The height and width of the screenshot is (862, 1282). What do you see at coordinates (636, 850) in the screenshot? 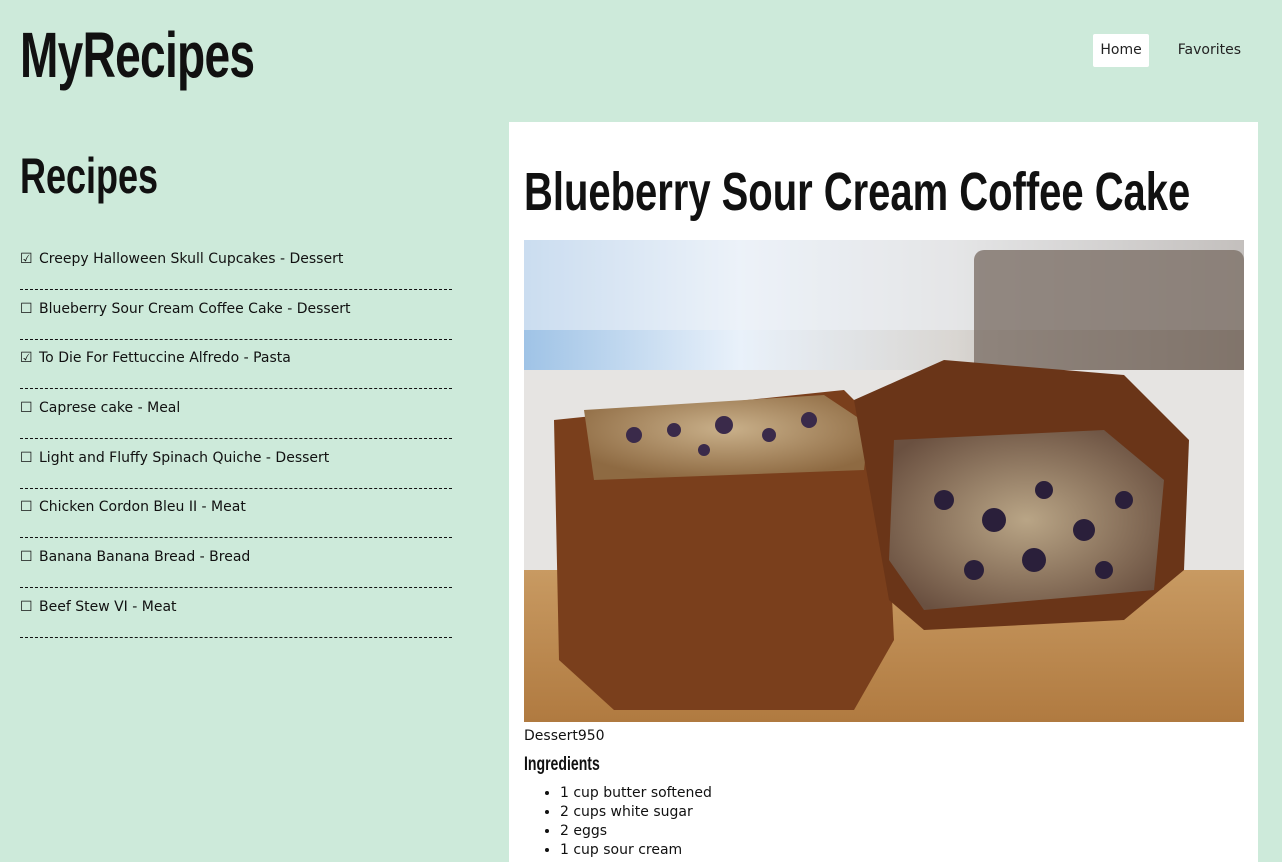
I see `ingredient-item: 1 cup sour cream` at bounding box center [636, 850].